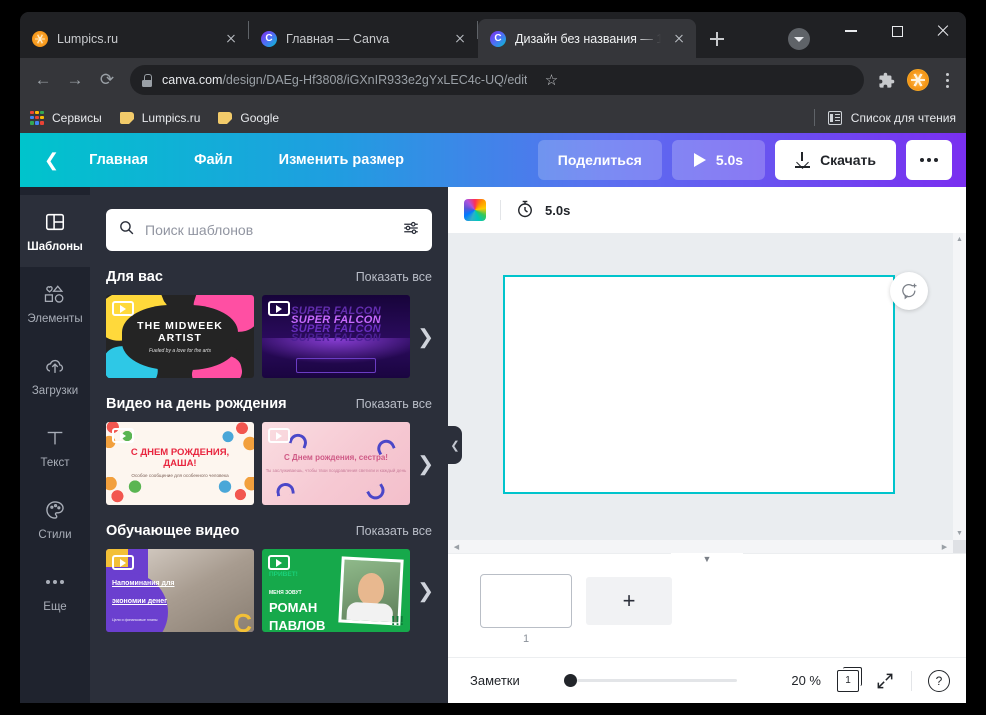 Image resolution: width=986 pixels, height=715 pixels. Describe the element at coordinates (297, 625) in the screenshot. I see `card-line-3: ПАВЛОВ` at that location.